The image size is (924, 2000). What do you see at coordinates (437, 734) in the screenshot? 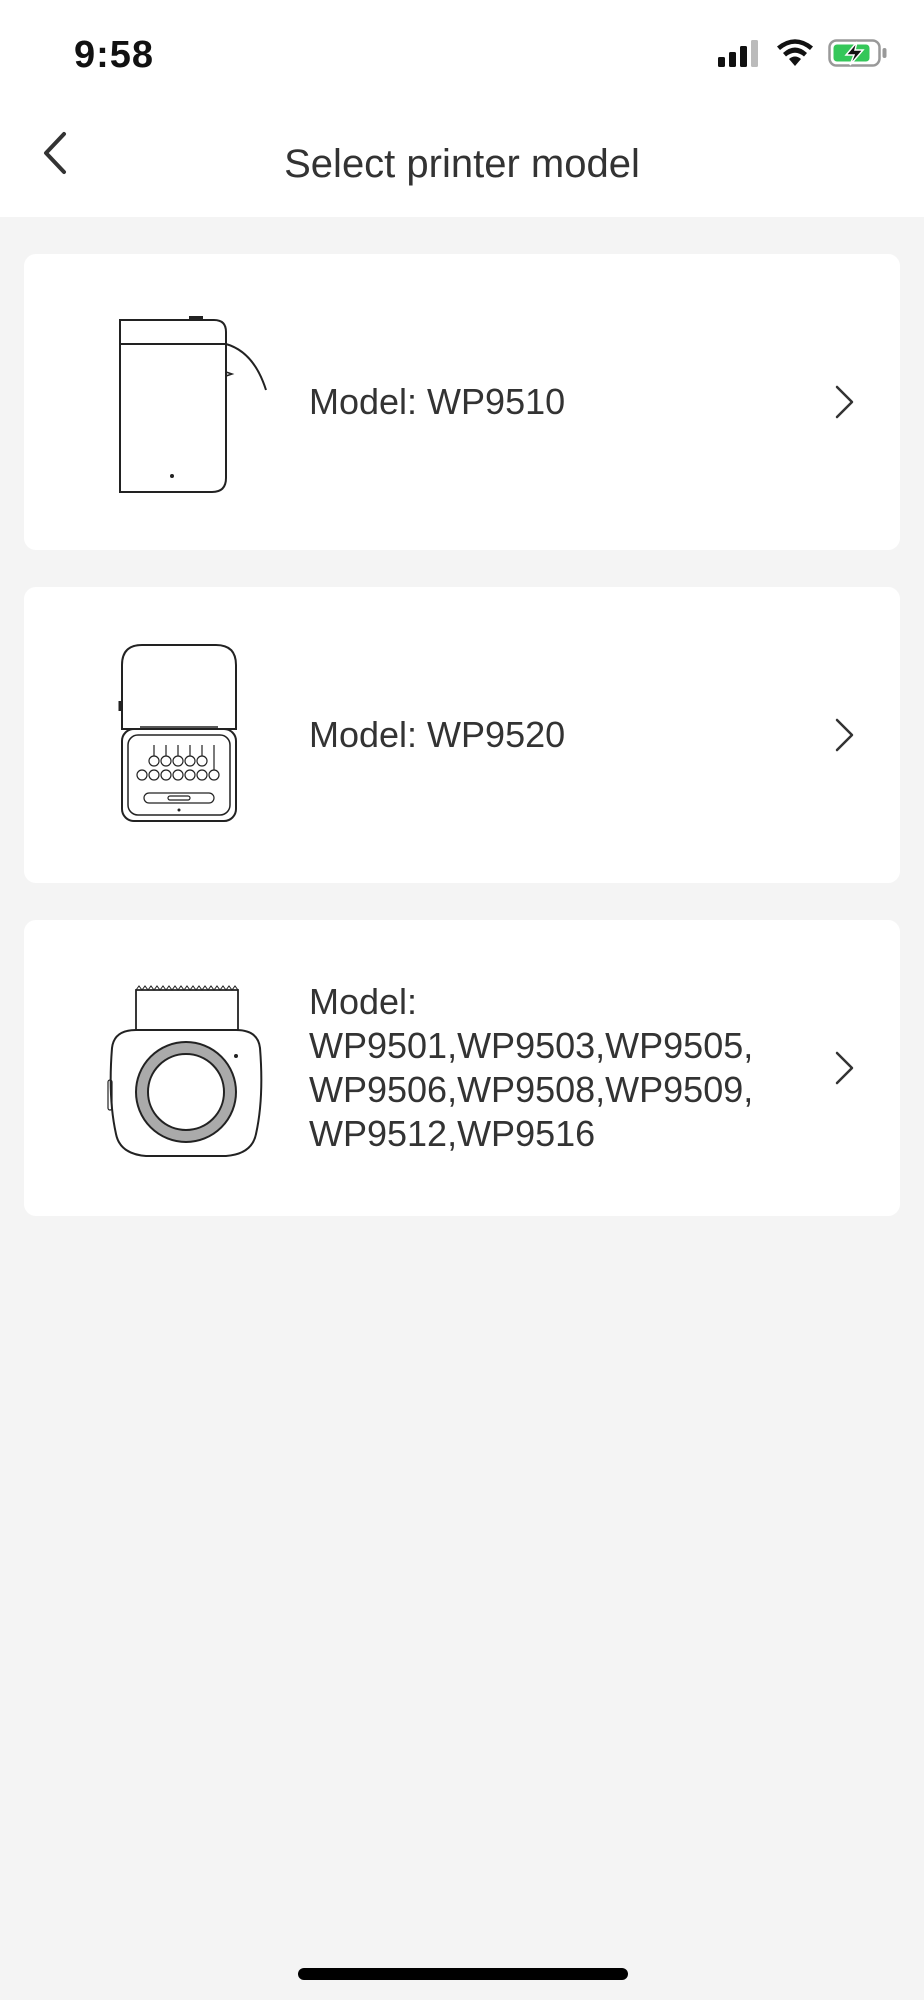
I see `model-label: Model: WP9520` at bounding box center [437, 734].